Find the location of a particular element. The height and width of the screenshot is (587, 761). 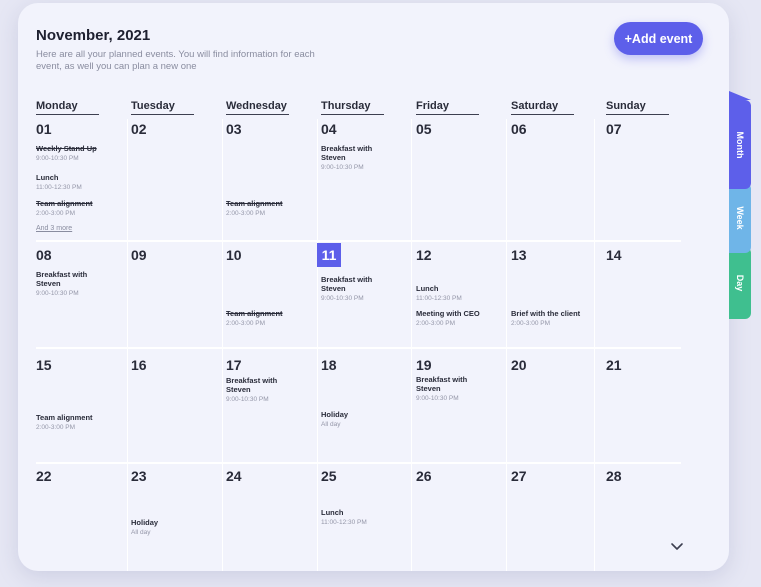

tab-day-label: Day is located at coordinates (740, 283).